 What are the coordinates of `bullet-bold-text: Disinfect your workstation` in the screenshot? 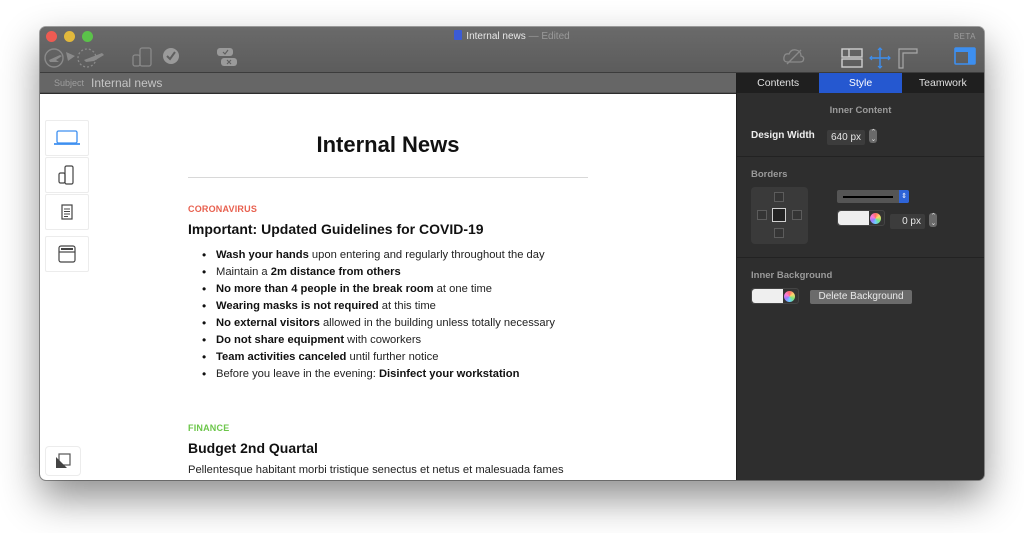 It's located at (449, 374).